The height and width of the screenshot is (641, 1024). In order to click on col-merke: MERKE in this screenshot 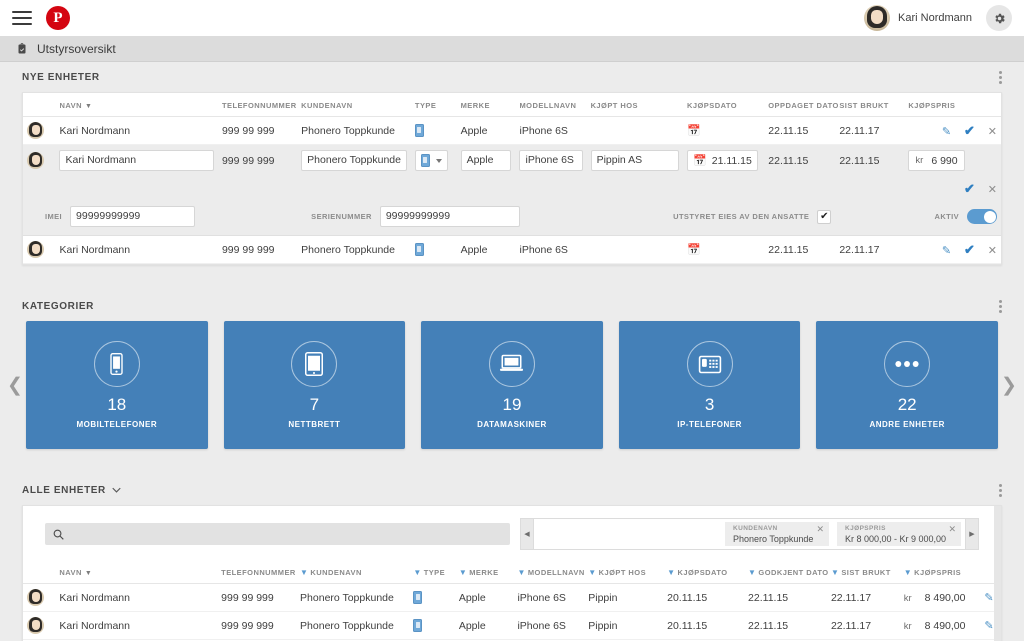, I will do `click(486, 105)`.